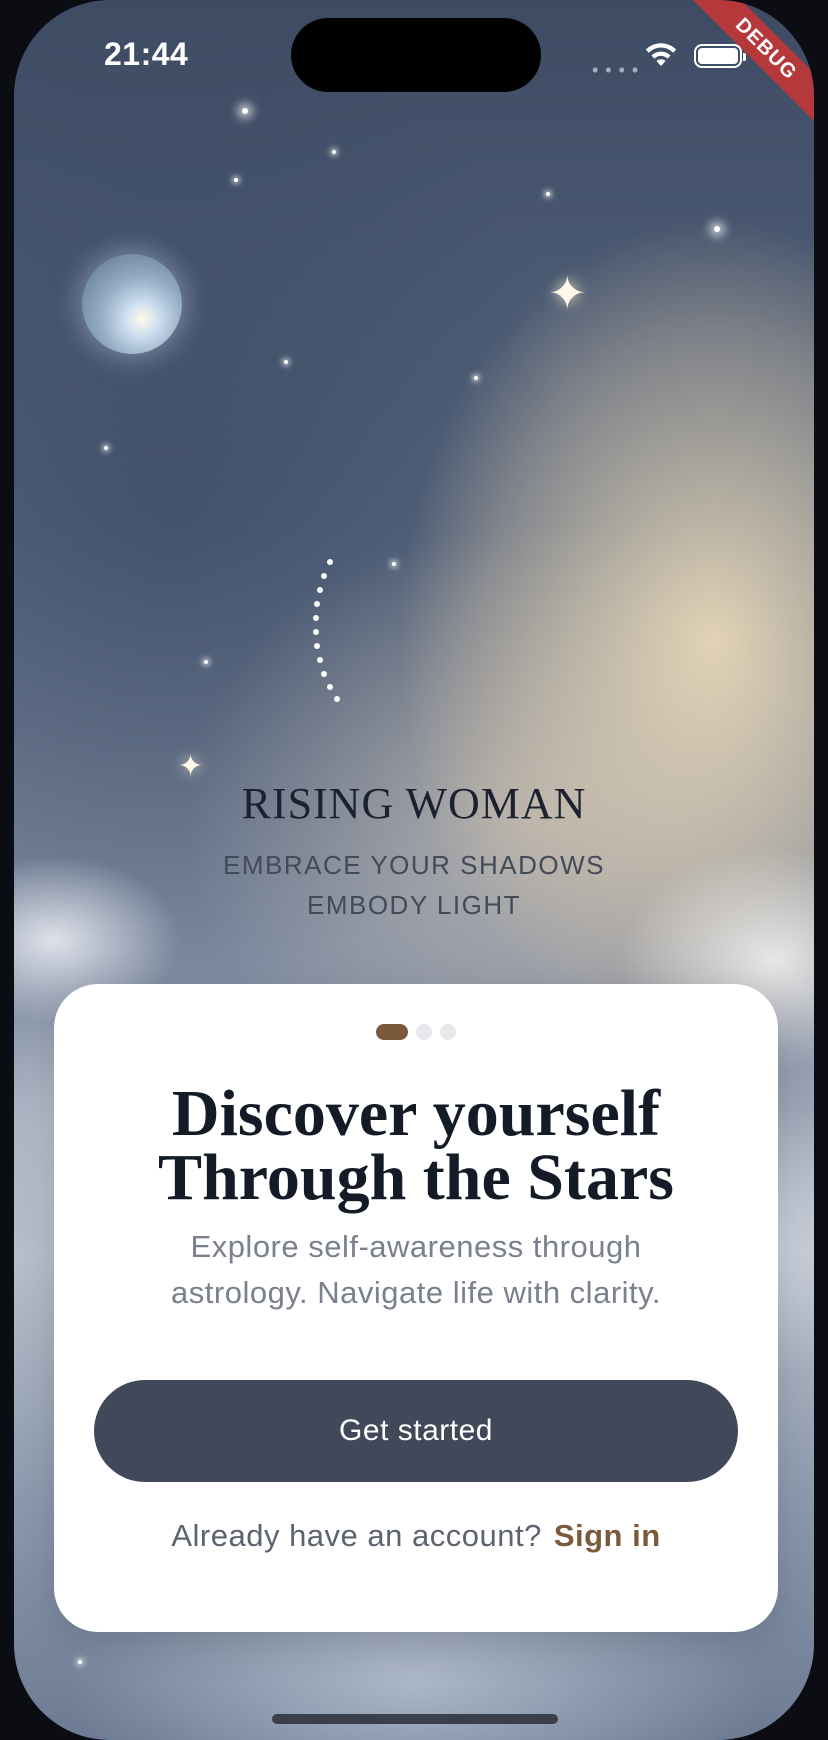 The image size is (828, 1740). What do you see at coordinates (414, 803) in the screenshot?
I see `brand-title: RISING WOMAN` at bounding box center [414, 803].